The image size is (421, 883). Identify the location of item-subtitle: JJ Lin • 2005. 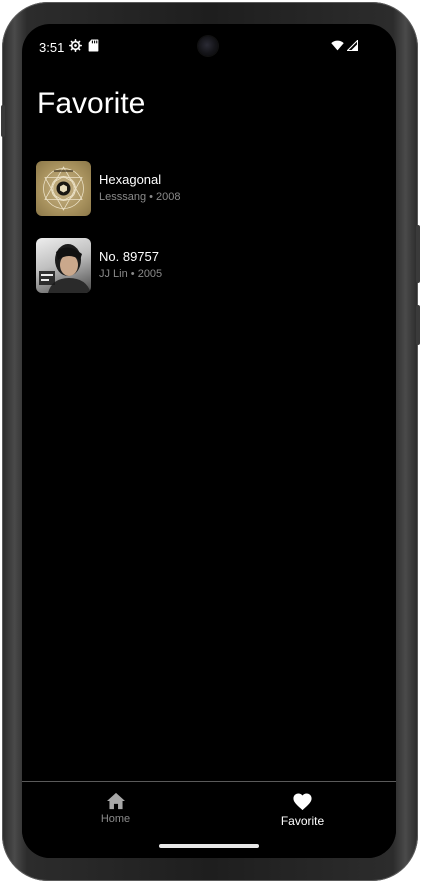
(131, 274).